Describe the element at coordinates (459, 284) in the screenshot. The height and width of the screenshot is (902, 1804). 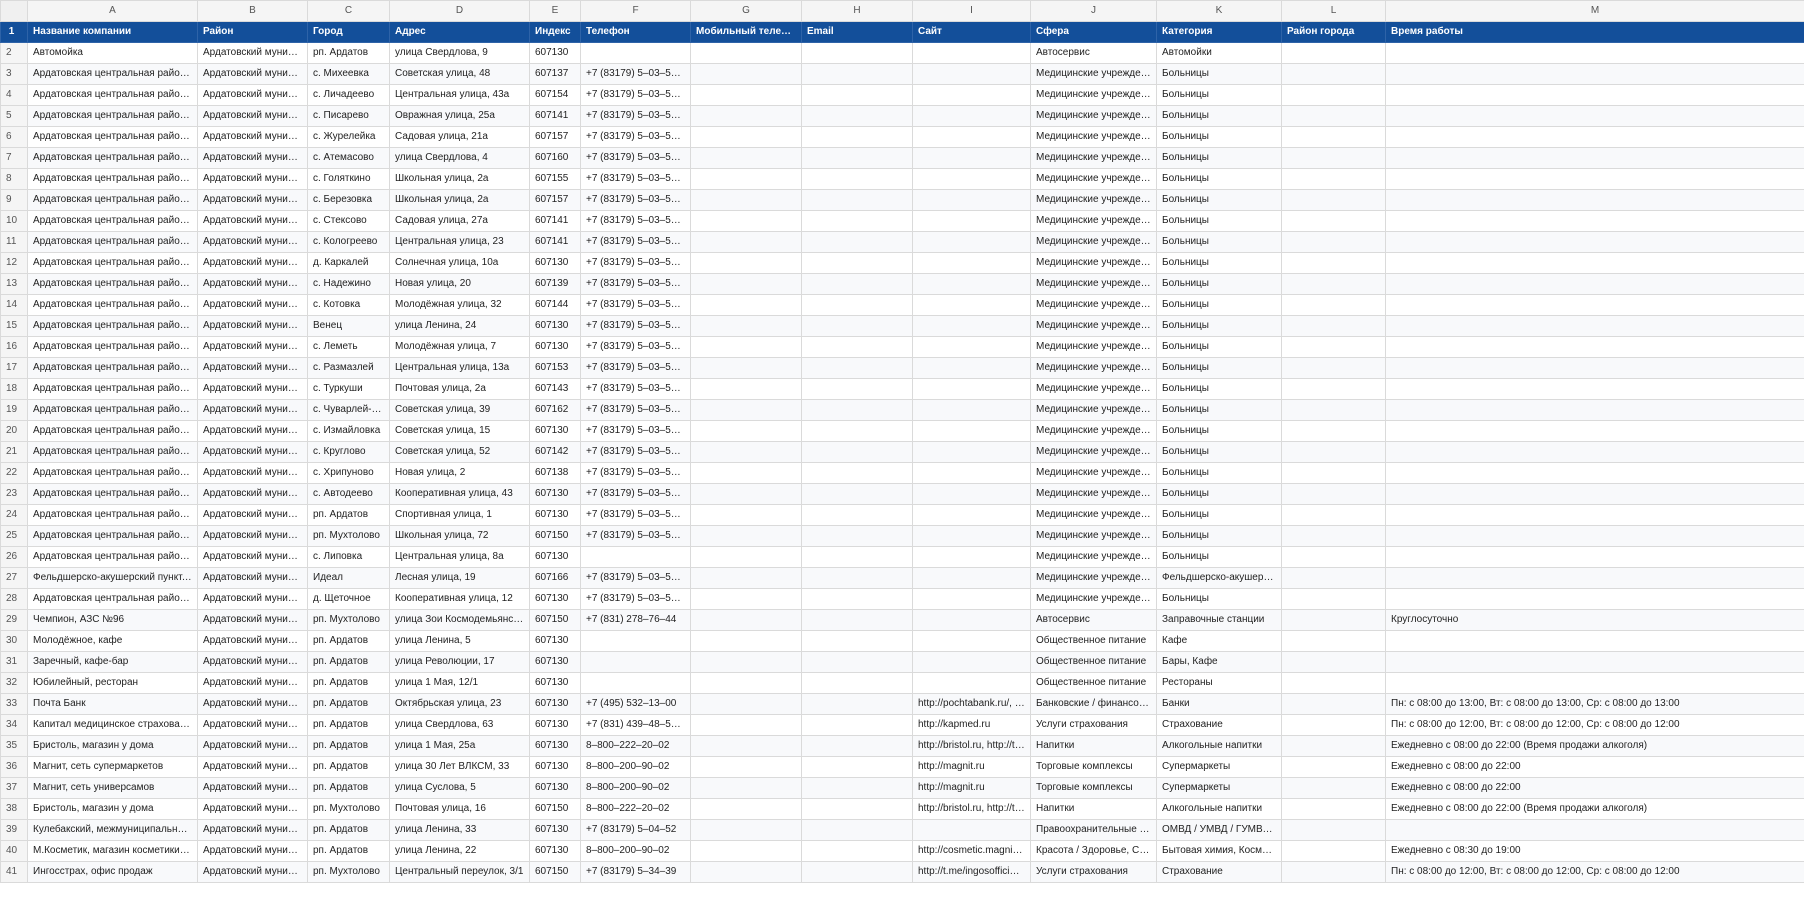
I see `table-cell: Новая улица, 20` at that location.